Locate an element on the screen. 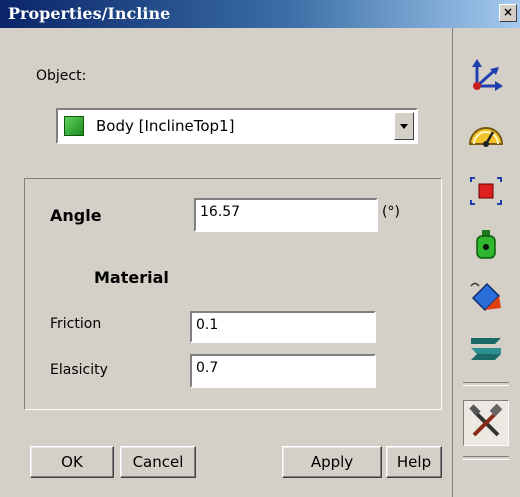  tools-icon is located at coordinates (486, 423).